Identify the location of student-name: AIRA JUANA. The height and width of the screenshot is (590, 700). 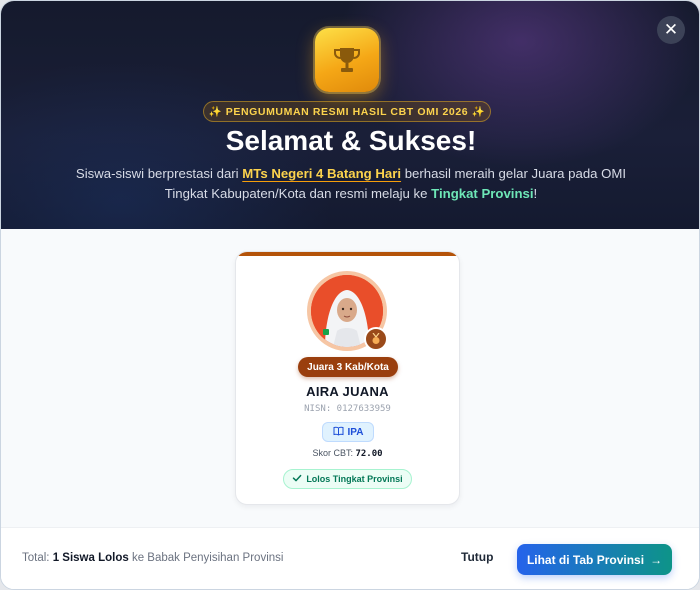
(347, 391).